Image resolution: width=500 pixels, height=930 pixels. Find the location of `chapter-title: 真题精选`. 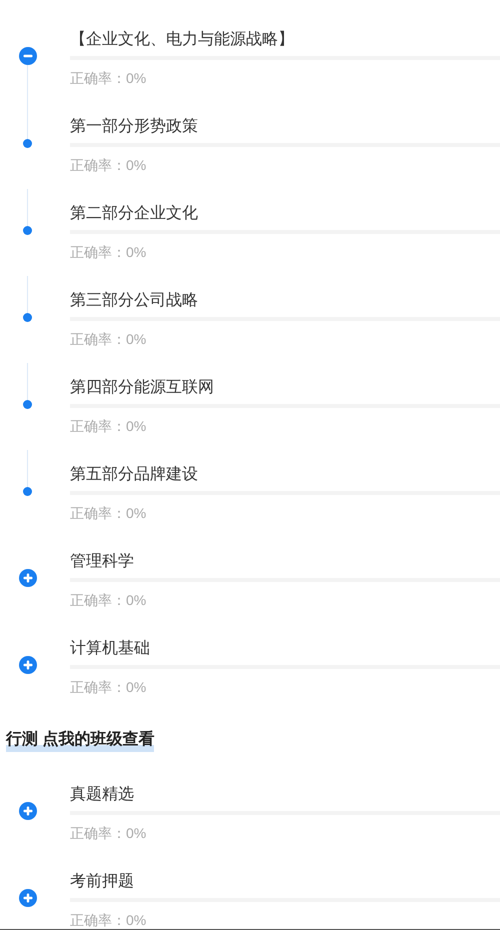

chapter-title: 真题精选 is located at coordinates (285, 795).